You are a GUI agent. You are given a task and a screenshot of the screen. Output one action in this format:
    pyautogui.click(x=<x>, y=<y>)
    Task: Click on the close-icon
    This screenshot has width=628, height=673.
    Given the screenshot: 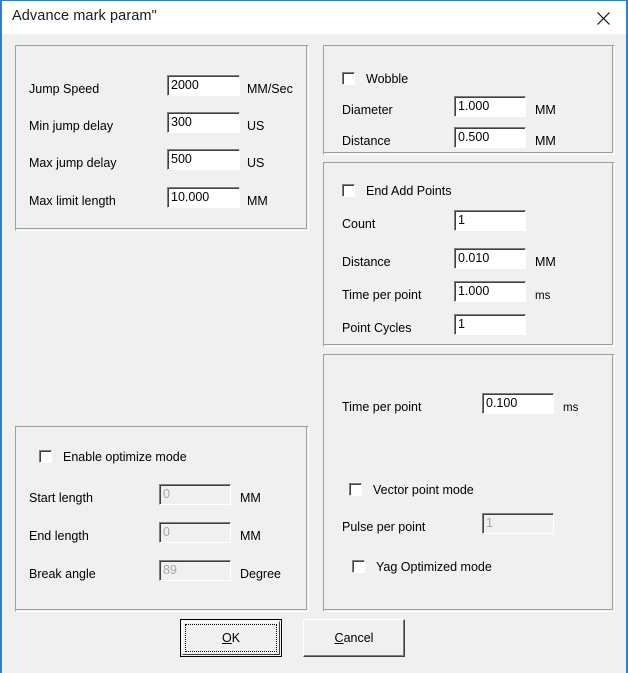 What is the action you would take?
    pyautogui.click(x=603, y=17)
    